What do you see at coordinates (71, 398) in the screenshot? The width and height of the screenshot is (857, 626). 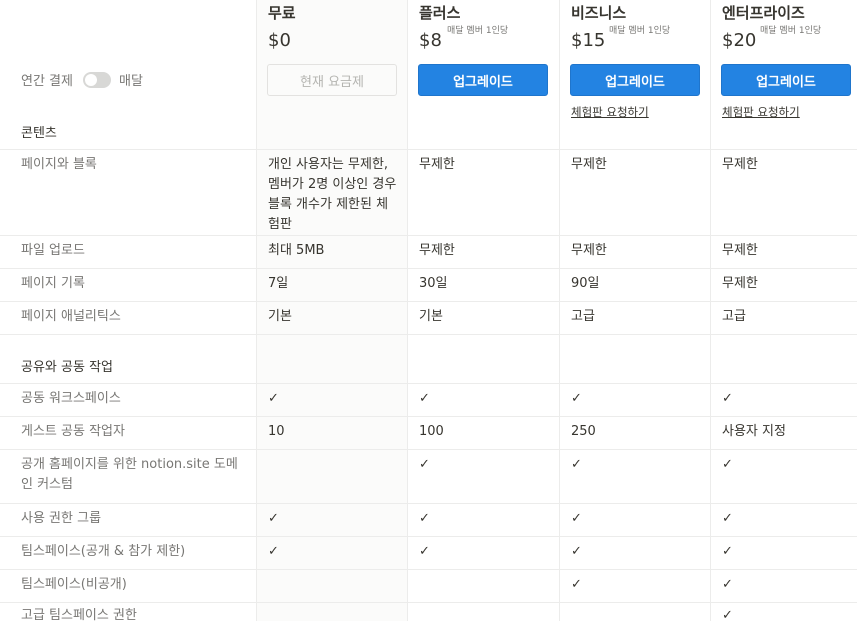 I see `feature-label: 공동 워크스페이스` at bounding box center [71, 398].